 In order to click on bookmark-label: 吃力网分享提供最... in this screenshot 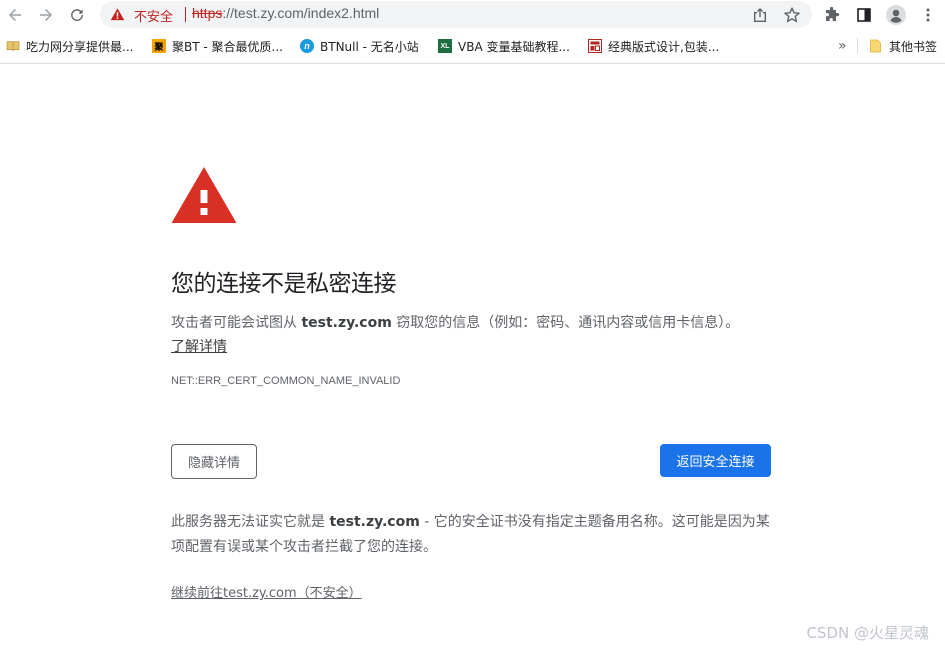, I will do `click(80, 46)`.